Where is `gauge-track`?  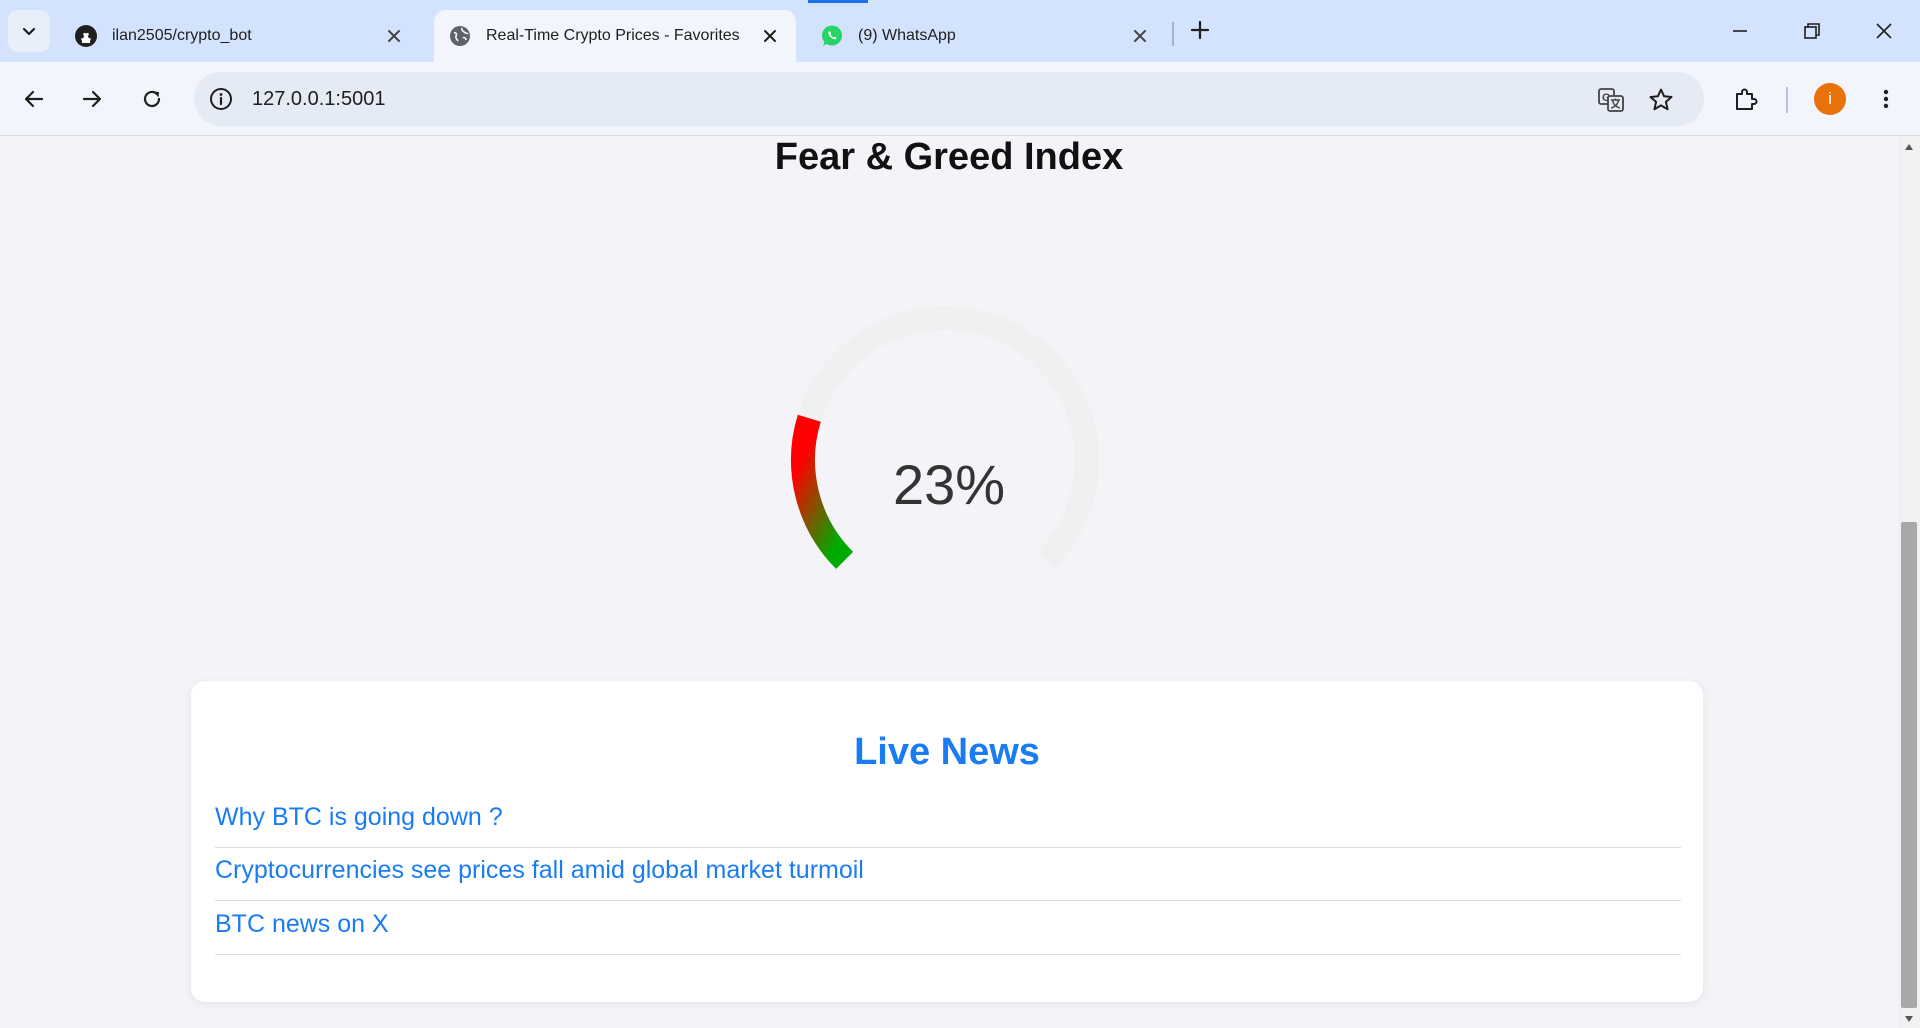
gauge-track is located at coordinates (945, 437).